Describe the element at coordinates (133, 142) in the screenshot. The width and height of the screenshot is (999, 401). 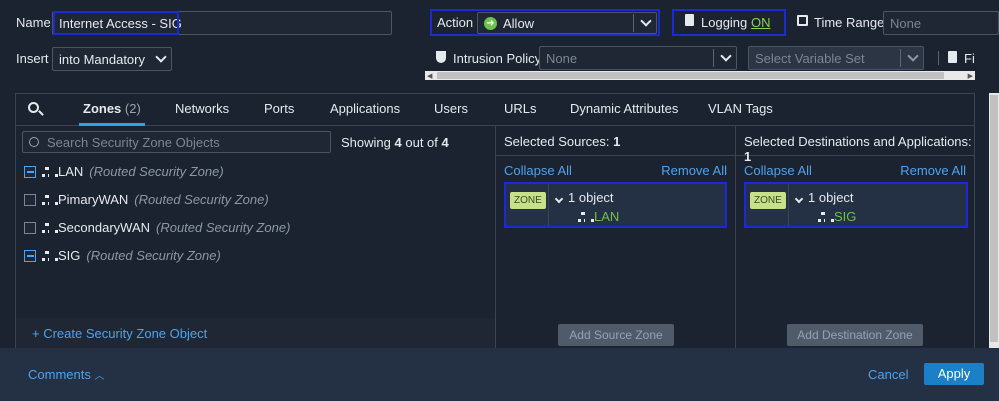
I see `zone-search-placeholder: Search Security Zone Objects` at that location.